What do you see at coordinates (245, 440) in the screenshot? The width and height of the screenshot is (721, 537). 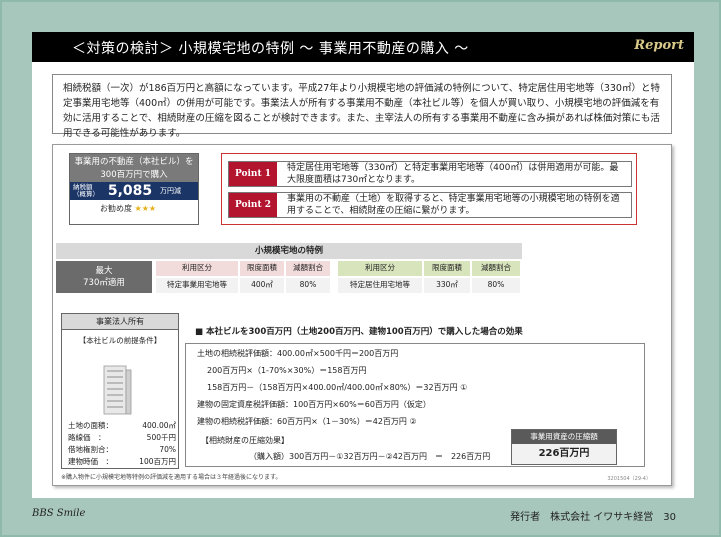 I see `calc-line: 【相続財産の圧縮効果】` at bounding box center [245, 440].